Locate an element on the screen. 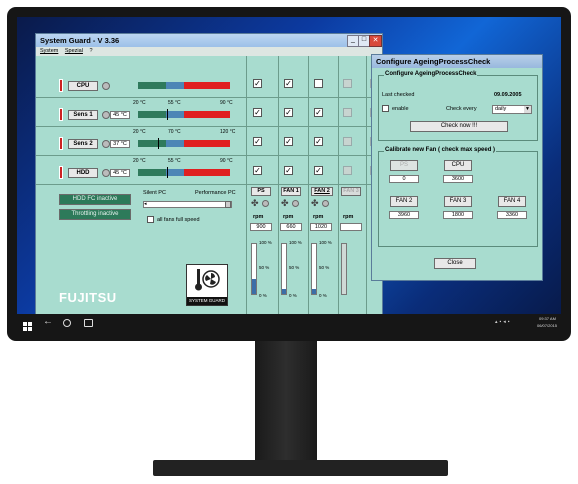  calibrate-fan-button: FAN 2 is located at coordinates (404, 201).